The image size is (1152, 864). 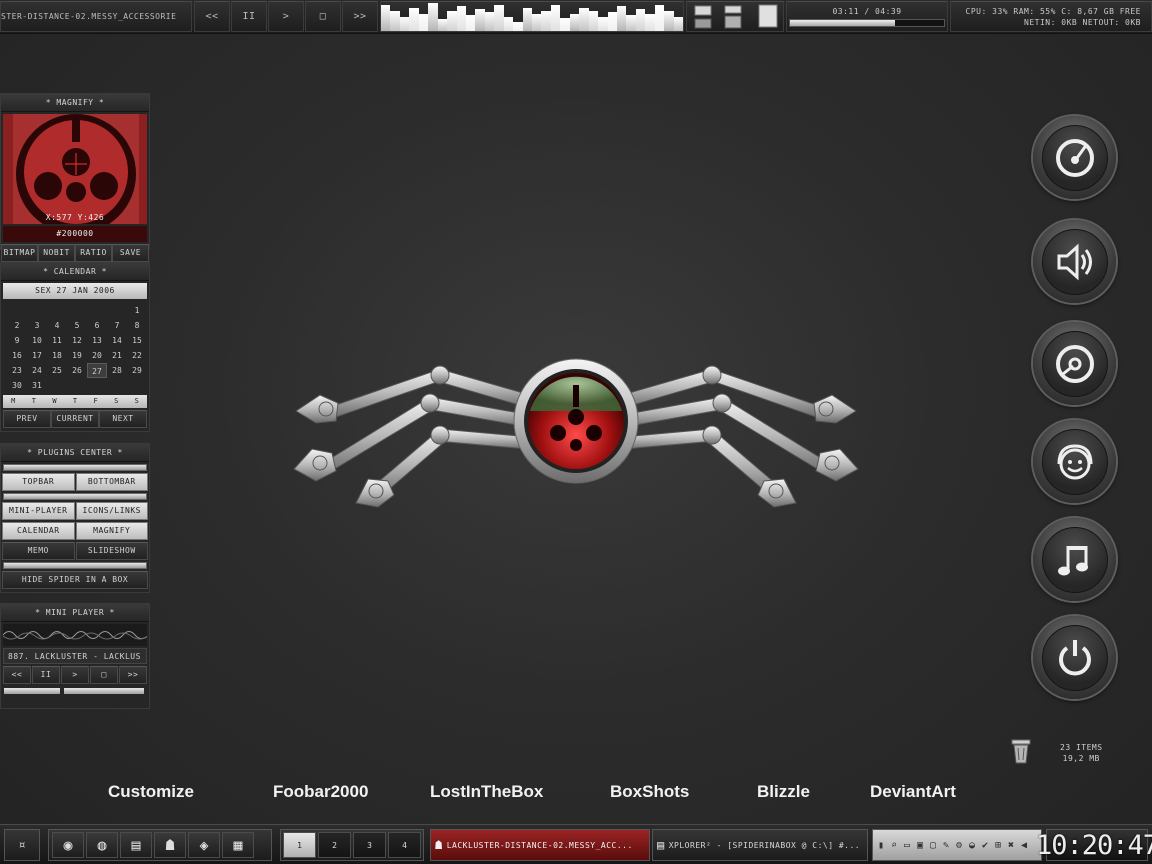 I want to click on tray-window-icon: ▢, so click(x=933, y=845).